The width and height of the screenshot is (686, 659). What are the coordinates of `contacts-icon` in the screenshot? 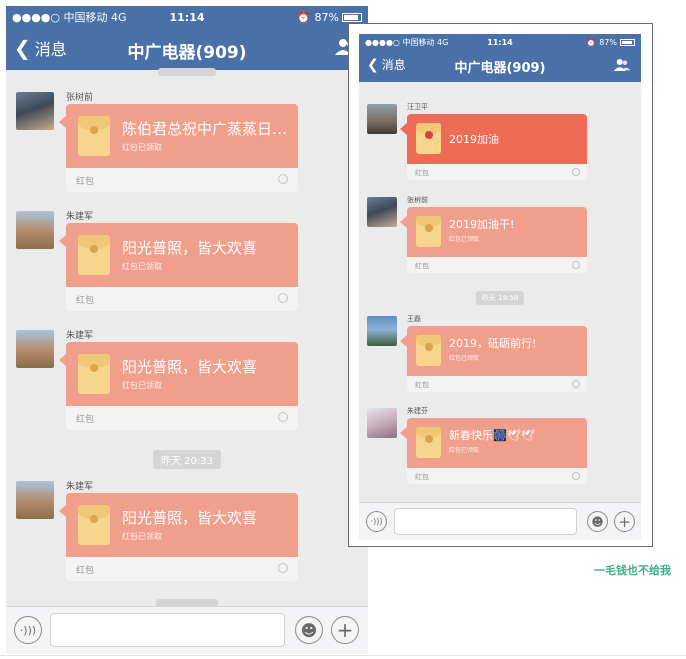 It's located at (622, 66).